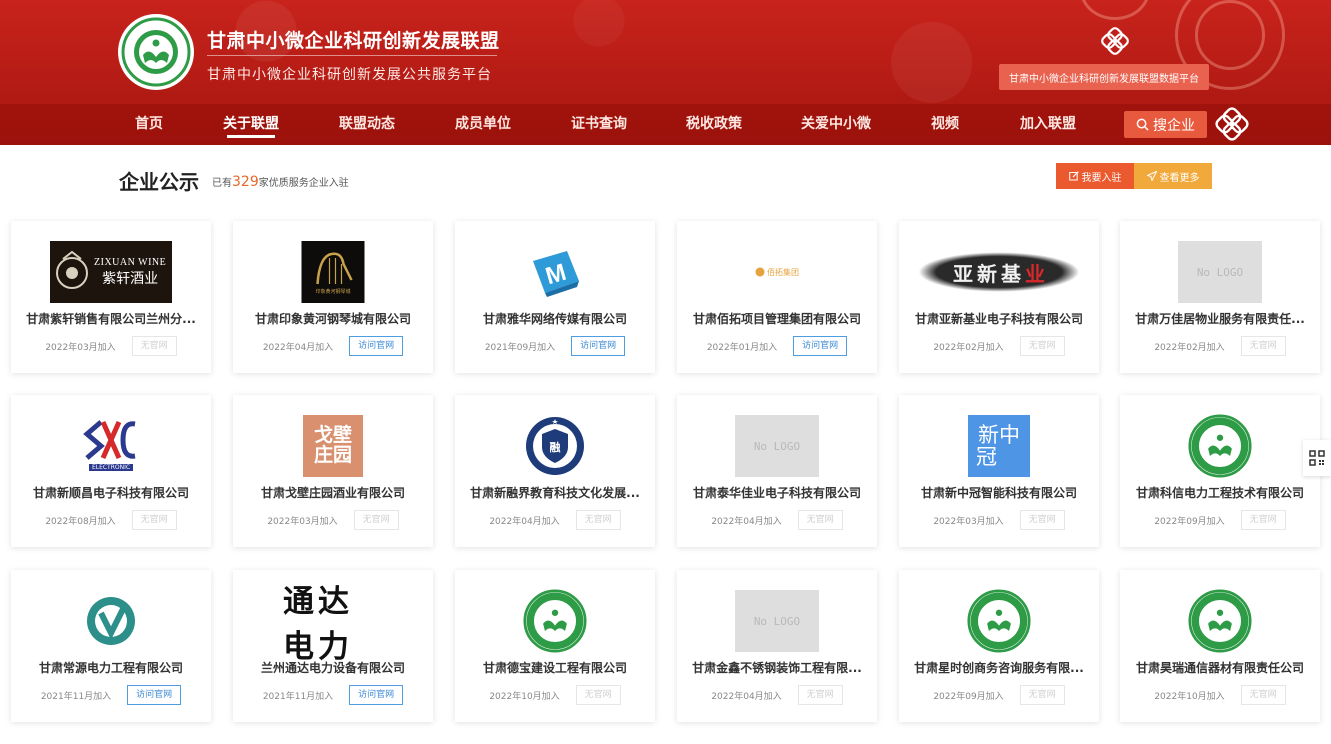 The image size is (1331, 744). Describe the element at coordinates (999, 318) in the screenshot. I see `company-name: 甘肃亚新基业电子科技有限公司` at that location.